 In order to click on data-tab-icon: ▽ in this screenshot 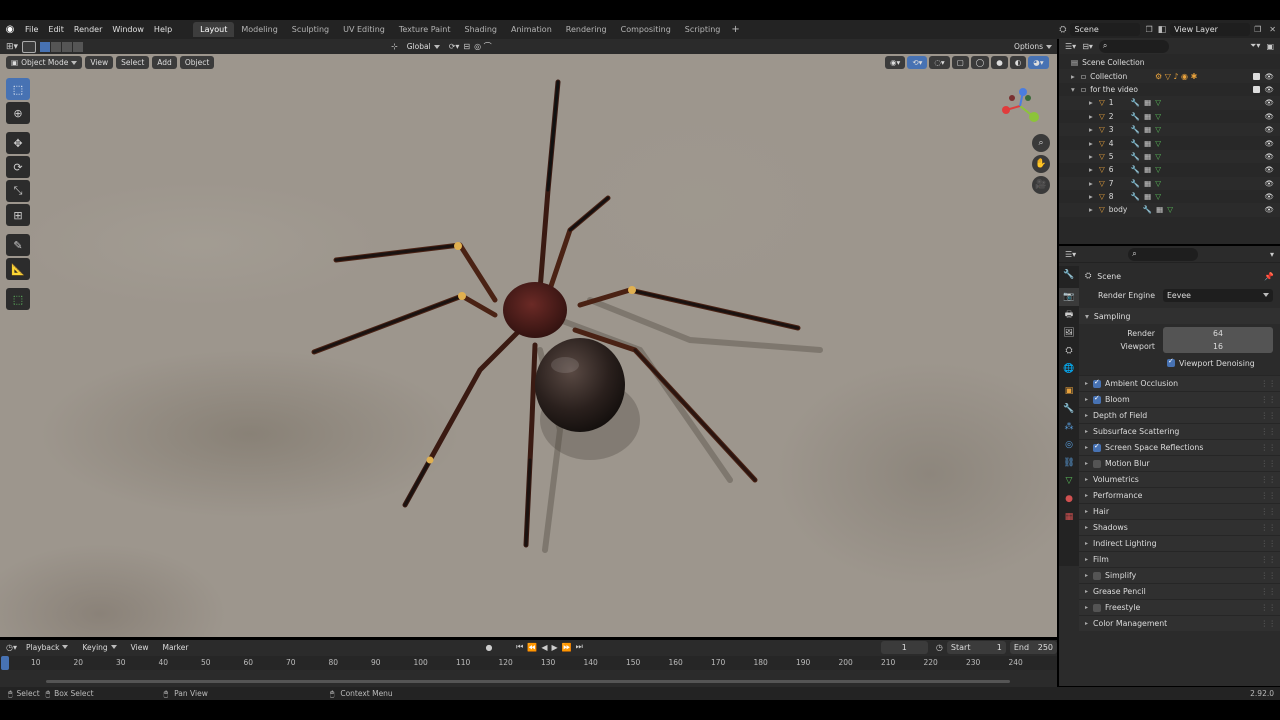, I will do `click(1069, 481)`.